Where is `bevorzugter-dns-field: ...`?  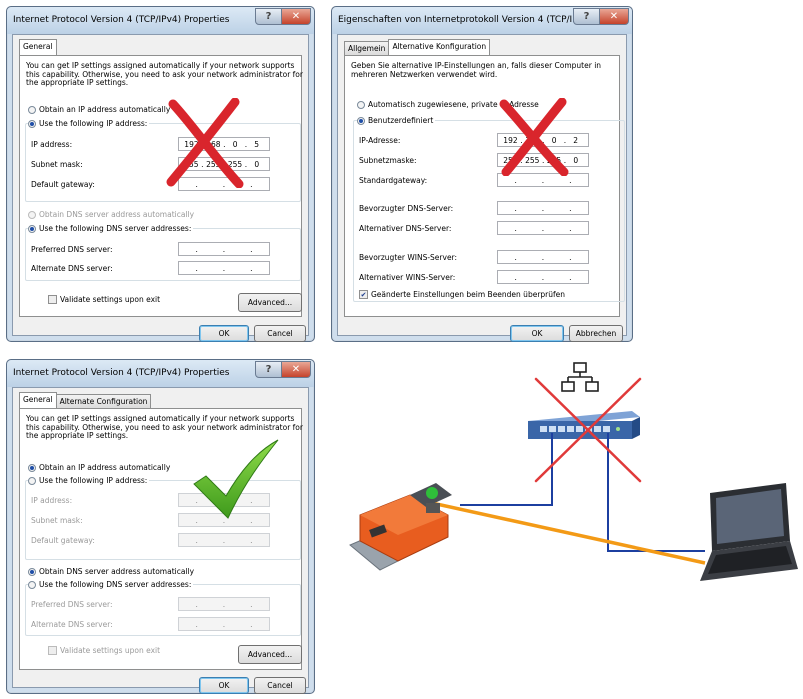 bevorzugter-dns-field: ... is located at coordinates (543, 208).